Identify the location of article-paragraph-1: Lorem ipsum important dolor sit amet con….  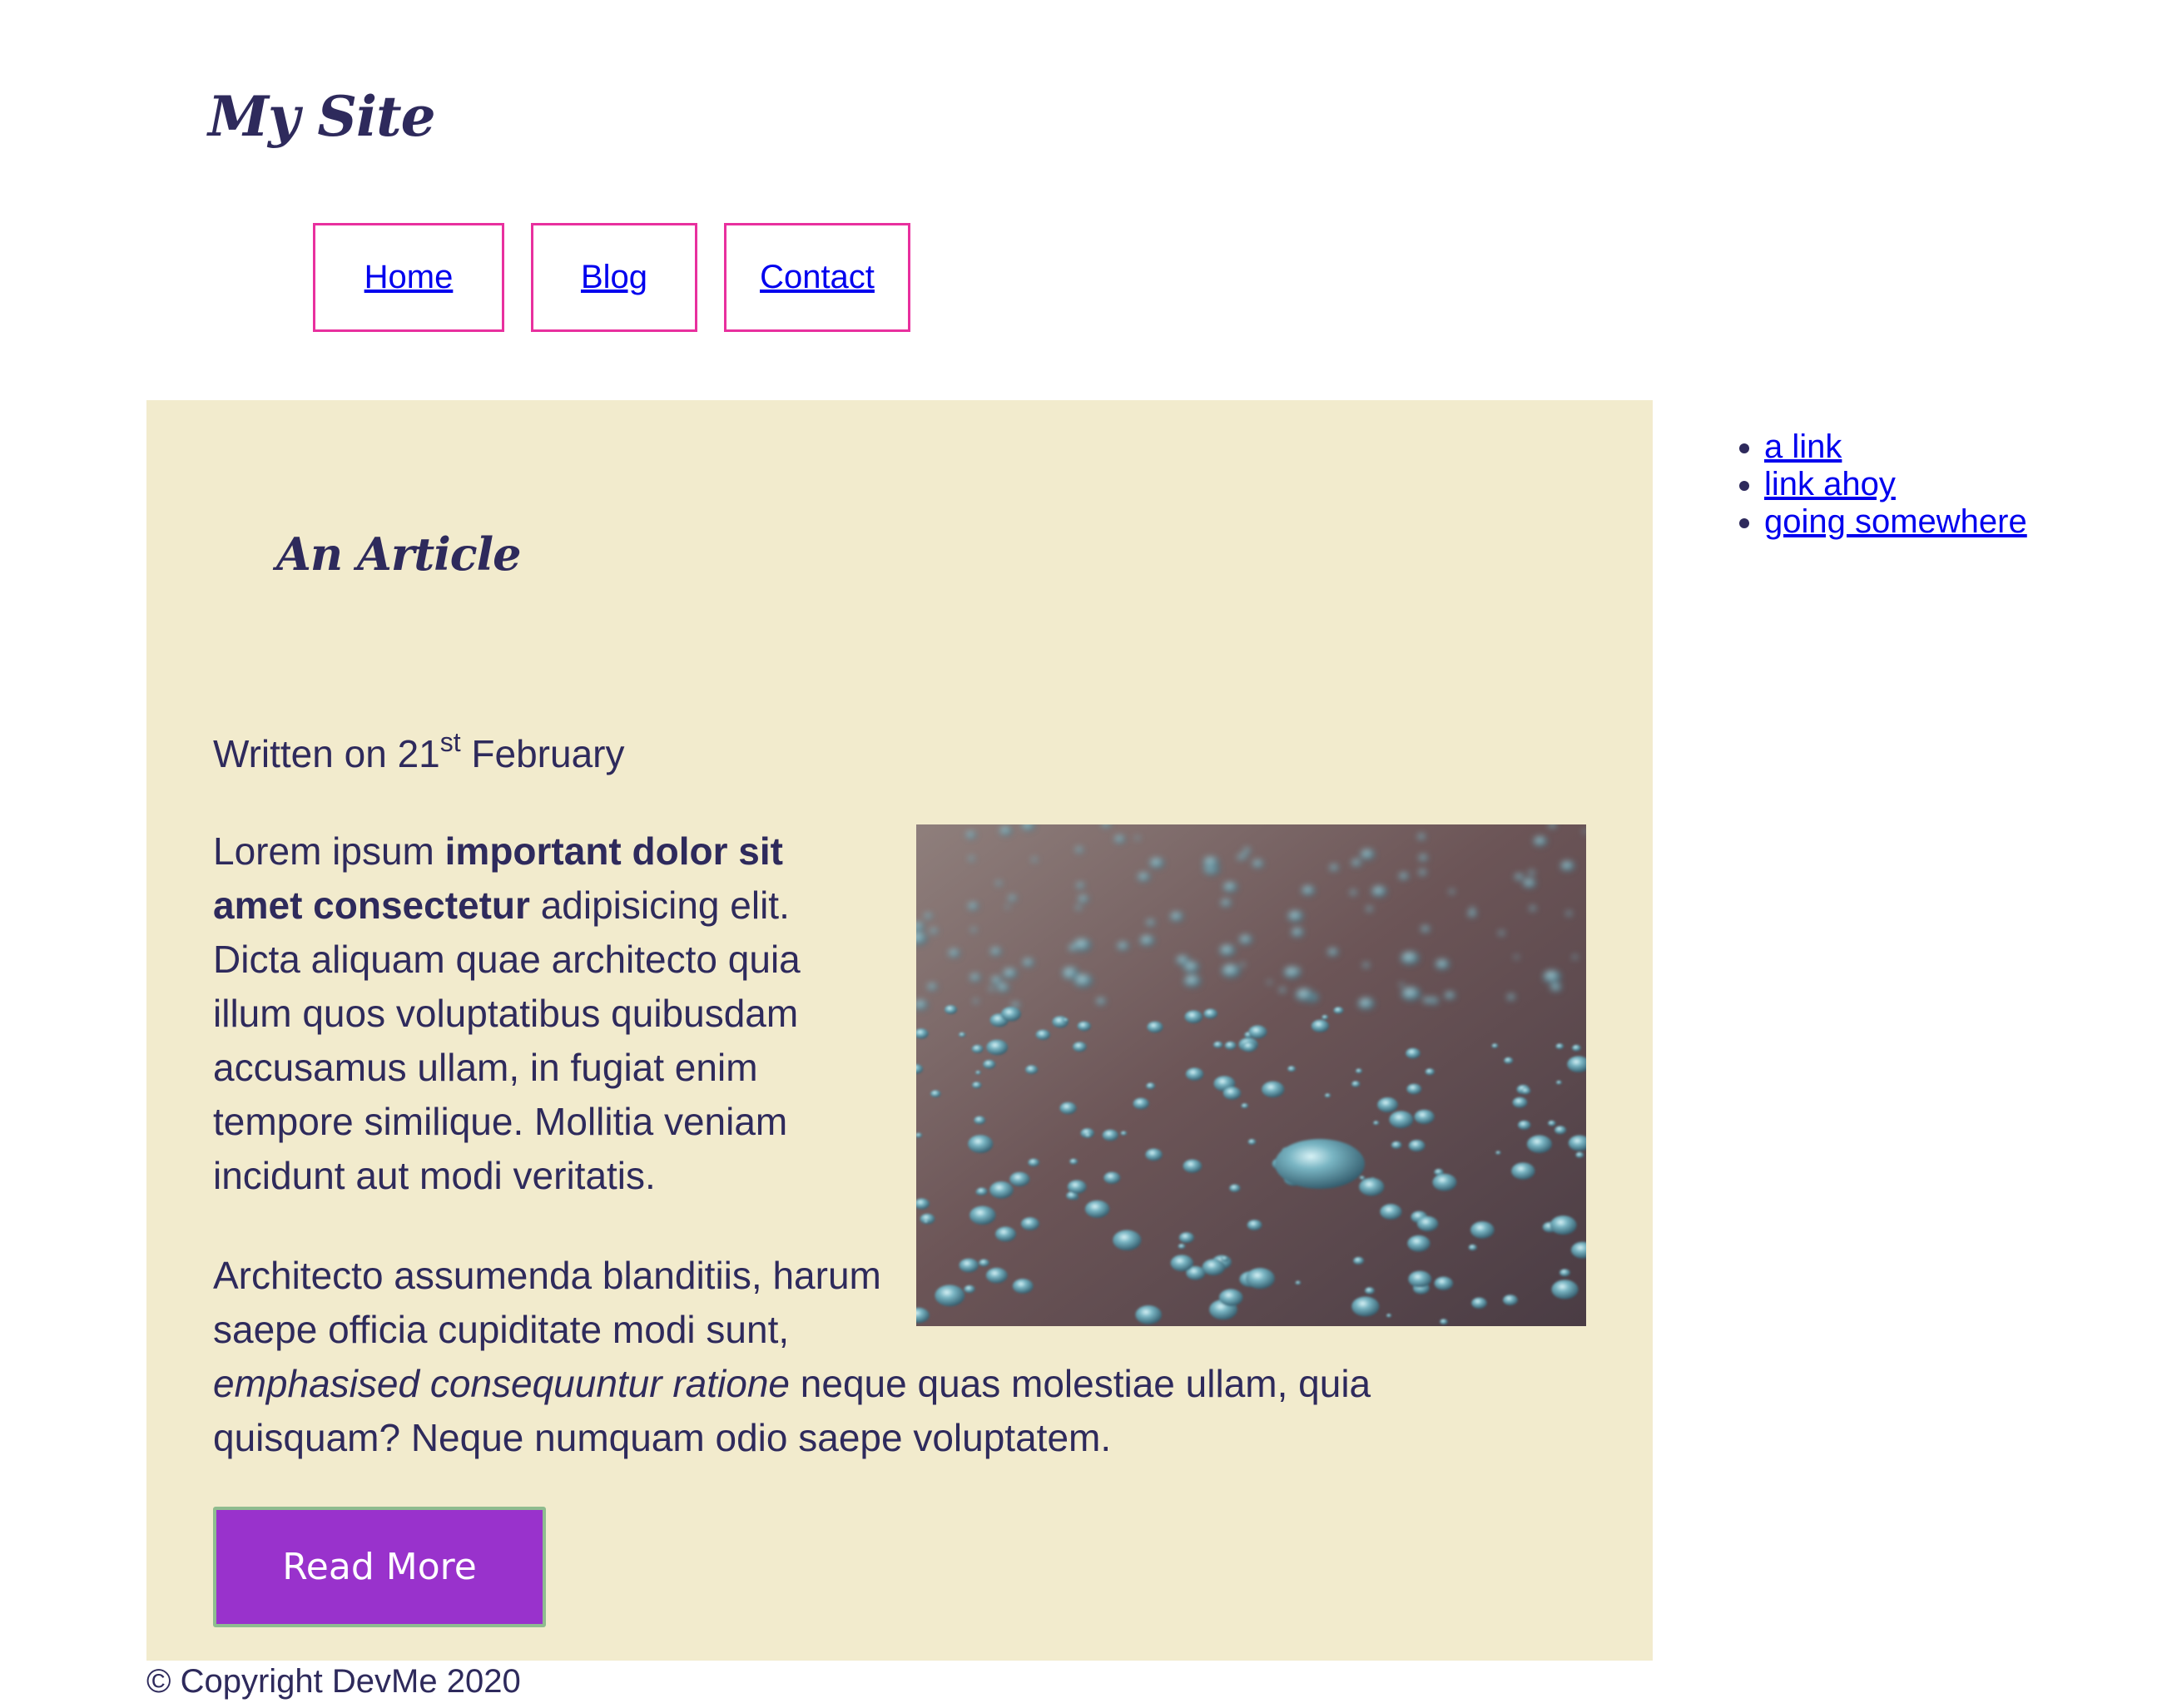
(529, 1013).